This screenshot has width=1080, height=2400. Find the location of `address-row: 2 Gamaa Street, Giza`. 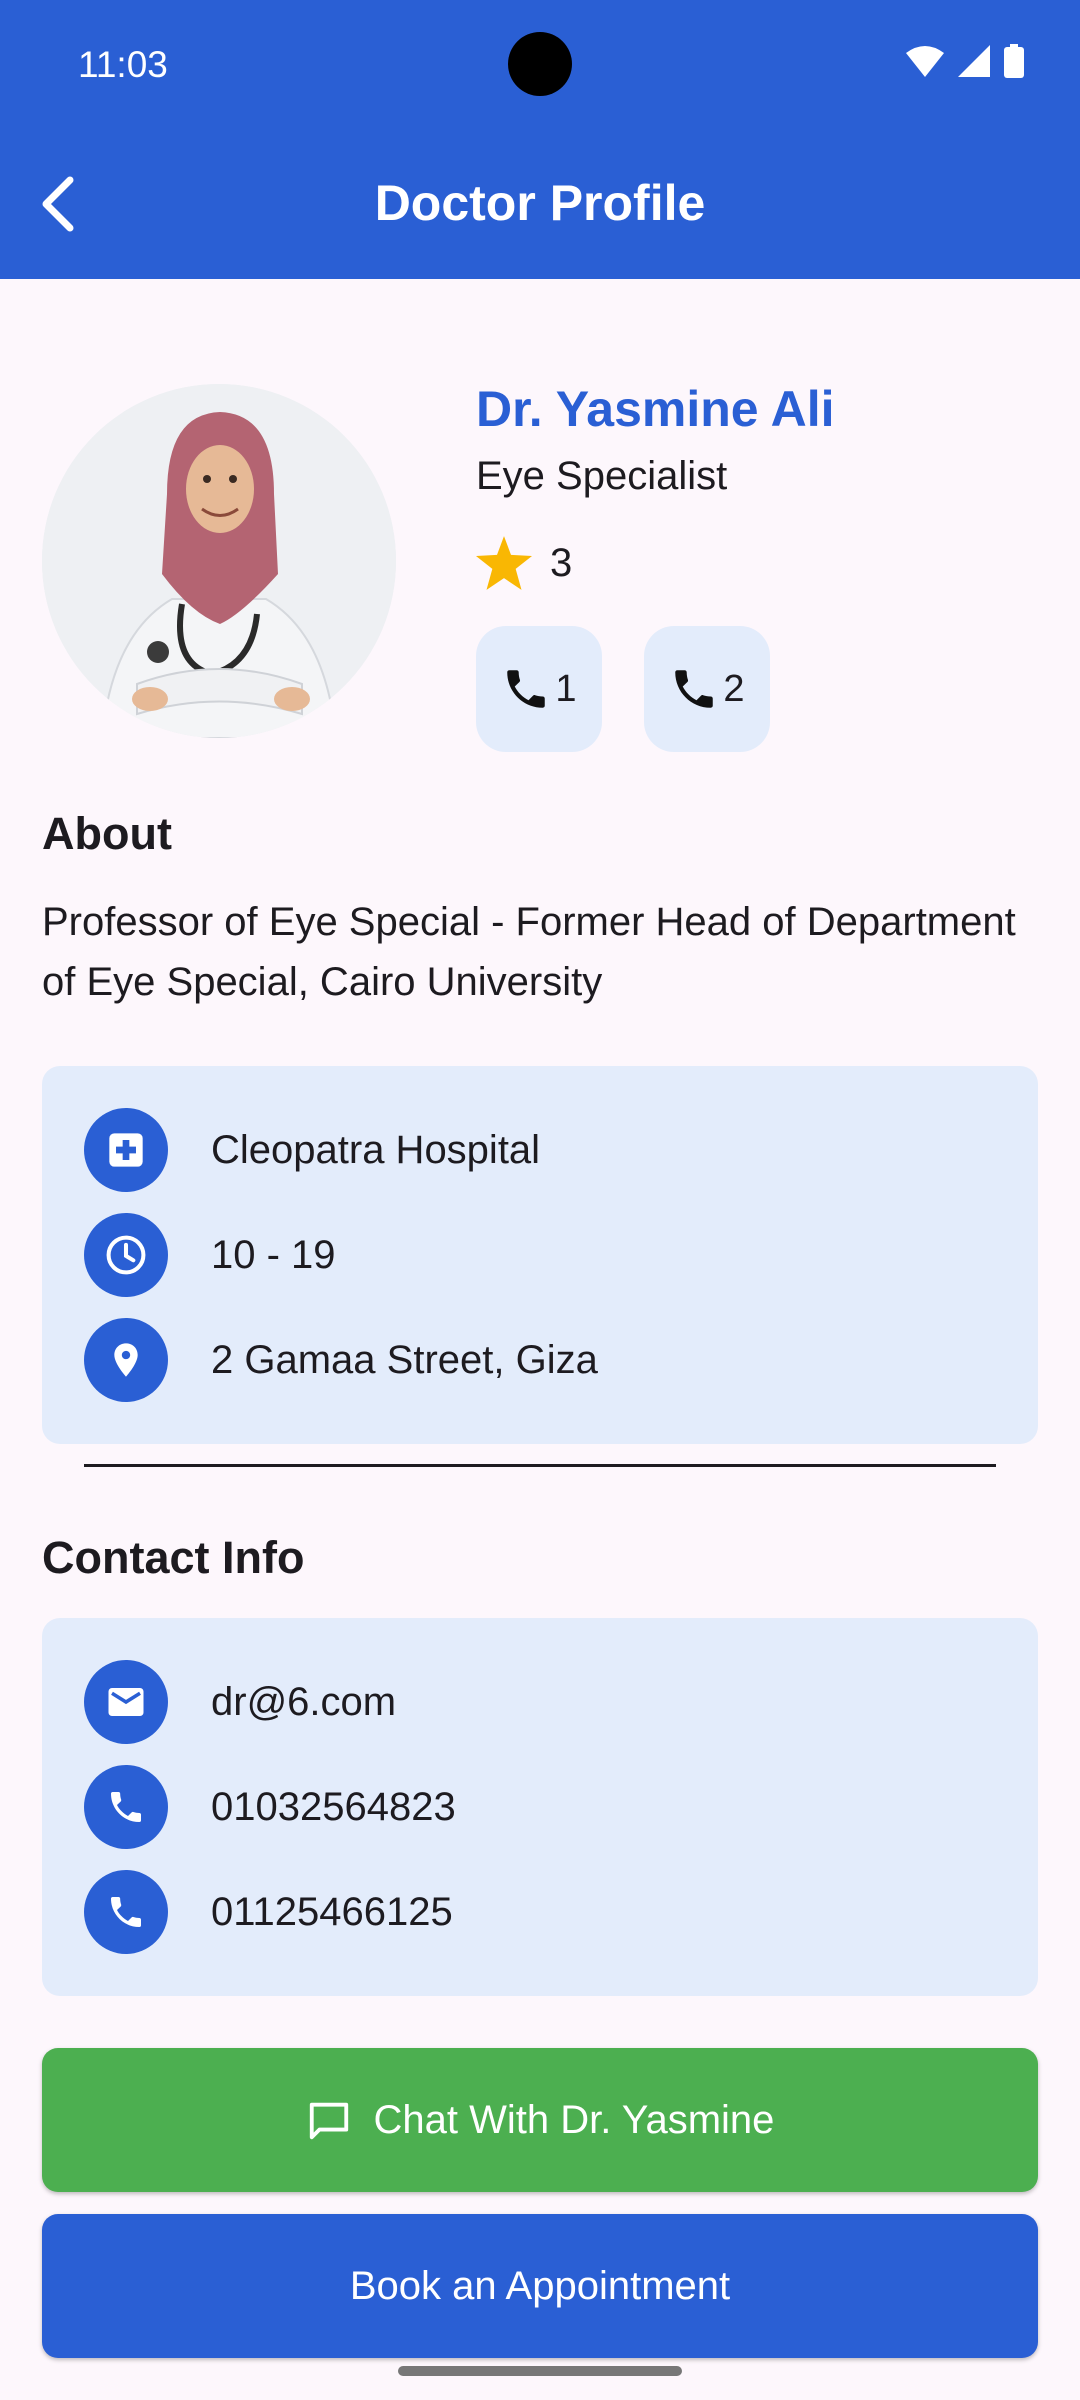

address-row: 2 Gamaa Street, Giza is located at coordinates (341, 1360).